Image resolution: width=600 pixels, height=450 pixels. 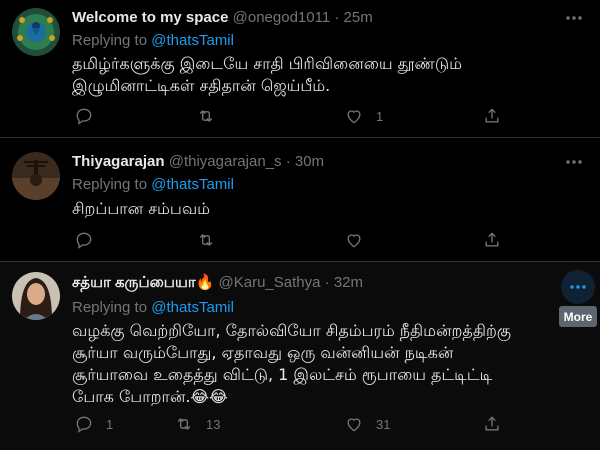 What do you see at coordinates (201, 85) in the screenshot?
I see `tweet-text-line: இழுமினாட்டிகள் சதிதான் ஜெய்பீம்.` at bounding box center [201, 85].